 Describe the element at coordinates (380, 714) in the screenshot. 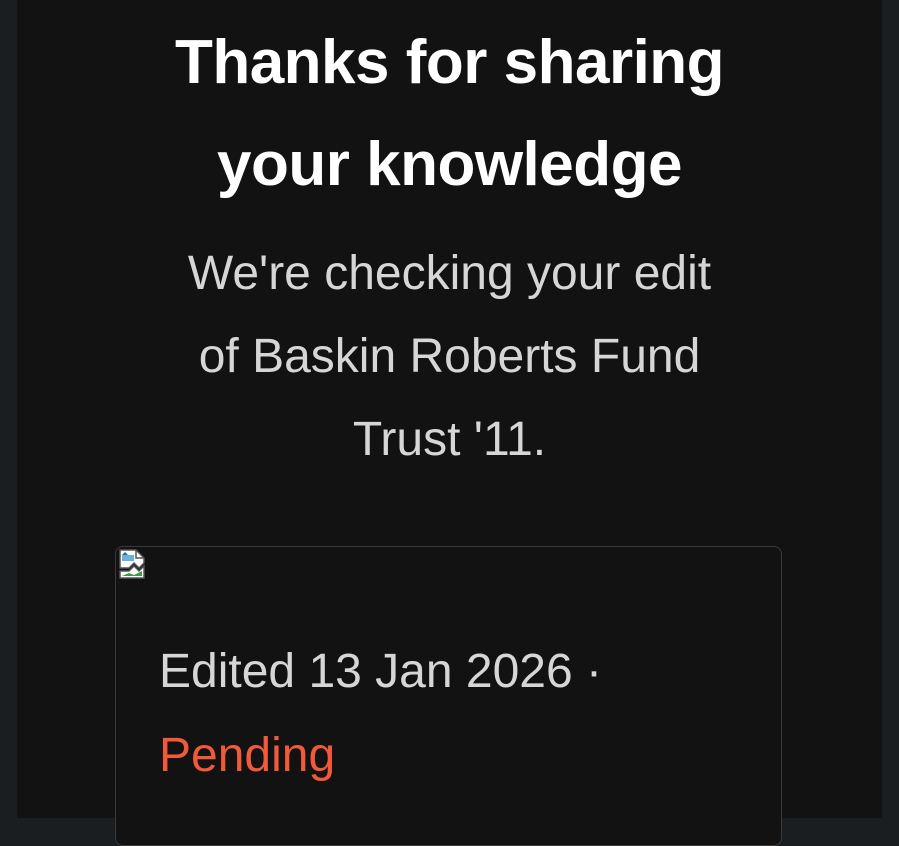

I see `edit-meta: Edited 13 Jan 2026 · Pending` at that location.